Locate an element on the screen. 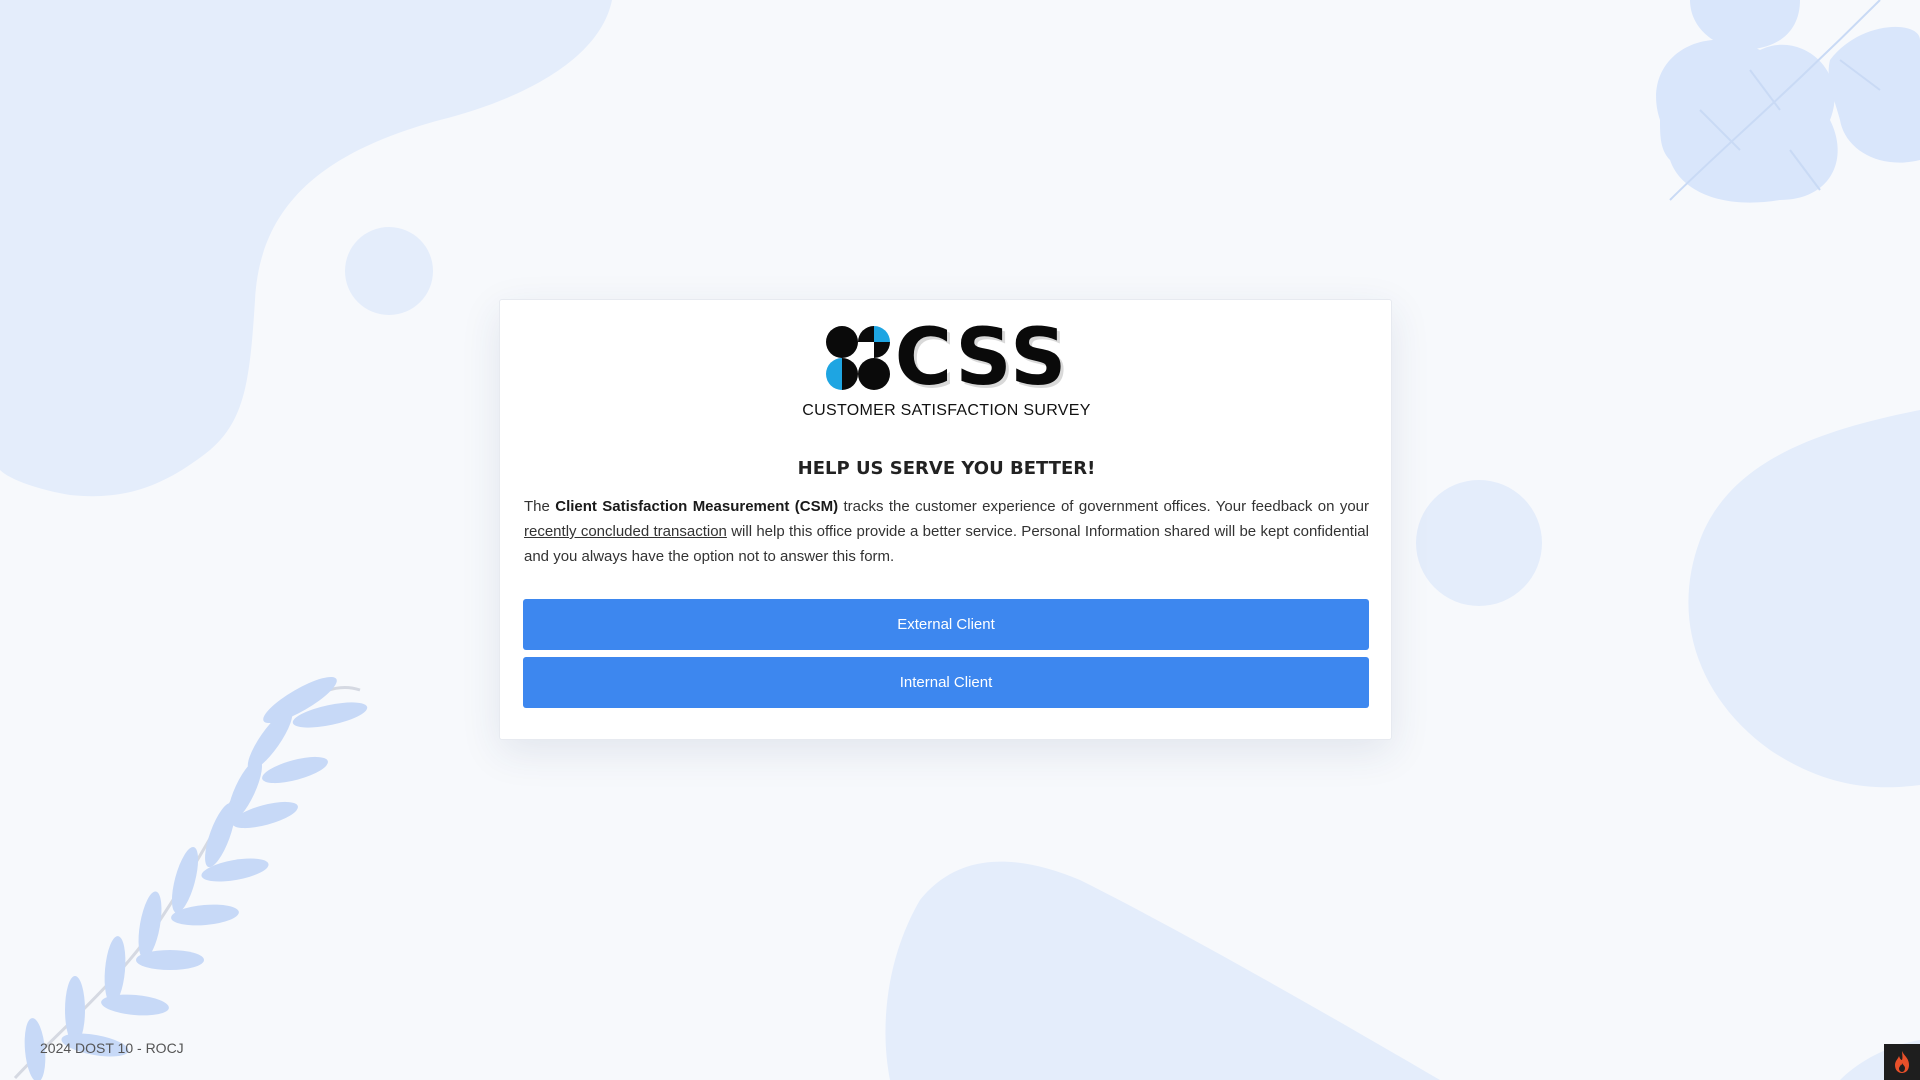 Image resolution: width=1920 pixels, height=1080 pixels. external-client-button: External Client is located at coordinates (946, 624).